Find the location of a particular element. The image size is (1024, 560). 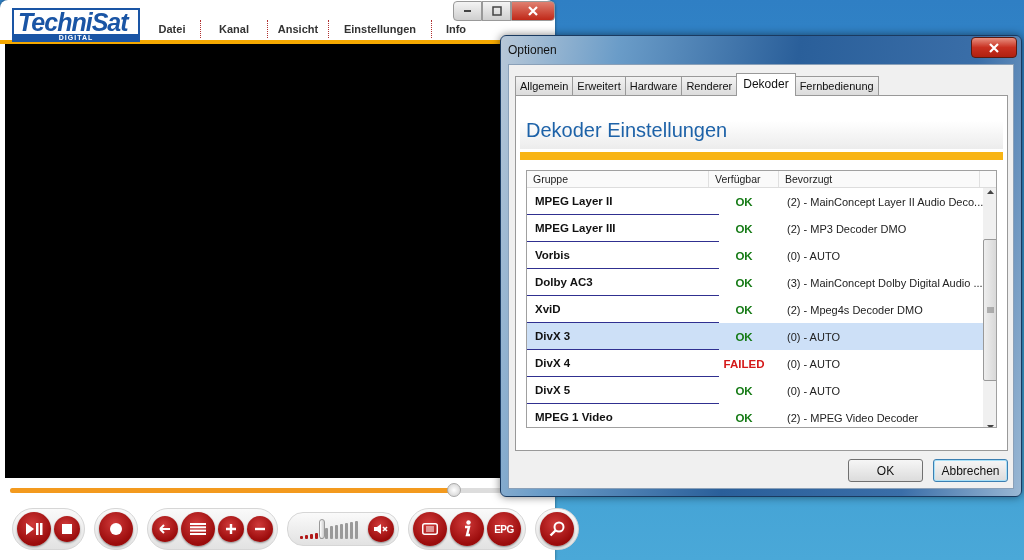

group-cell: MPEG Layer III is located at coordinates (623, 228).